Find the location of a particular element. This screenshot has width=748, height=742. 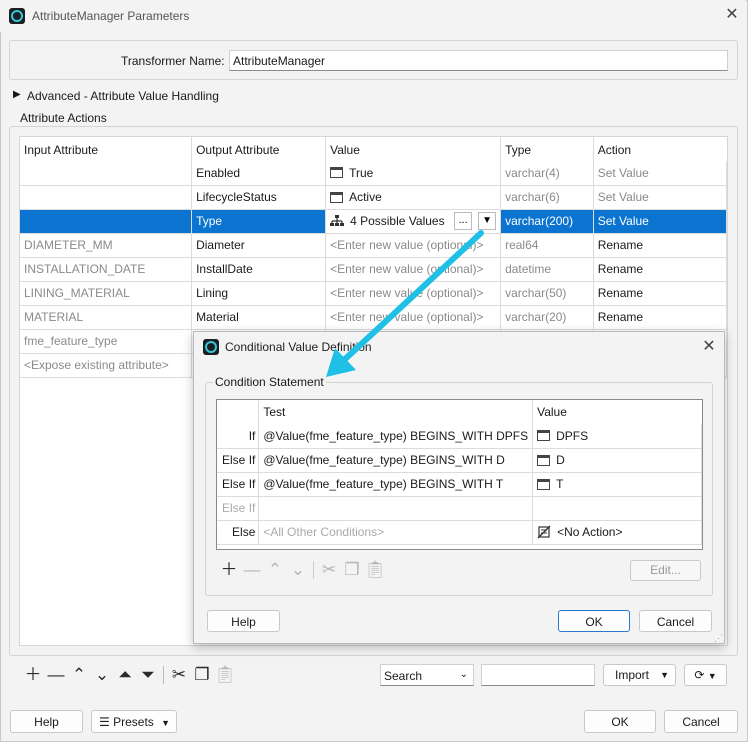

ok-button: OK is located at coordinates (620, 721).